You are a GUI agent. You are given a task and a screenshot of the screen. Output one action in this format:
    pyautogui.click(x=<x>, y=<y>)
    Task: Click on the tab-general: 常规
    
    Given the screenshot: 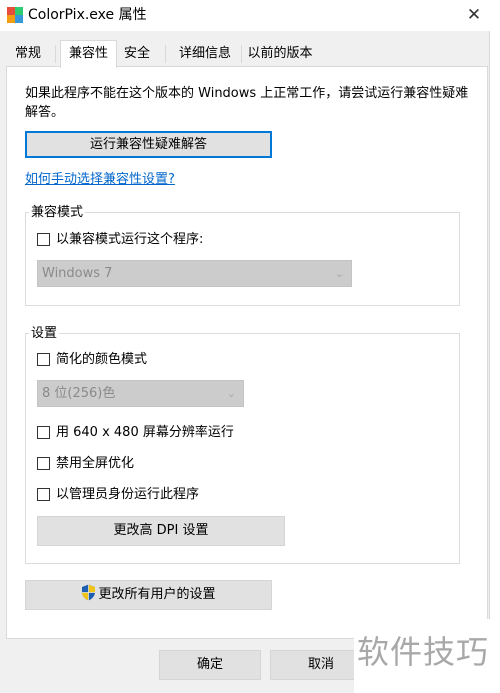 What is the action you would take?
    pyautogui.click(x=28, y=54)
    